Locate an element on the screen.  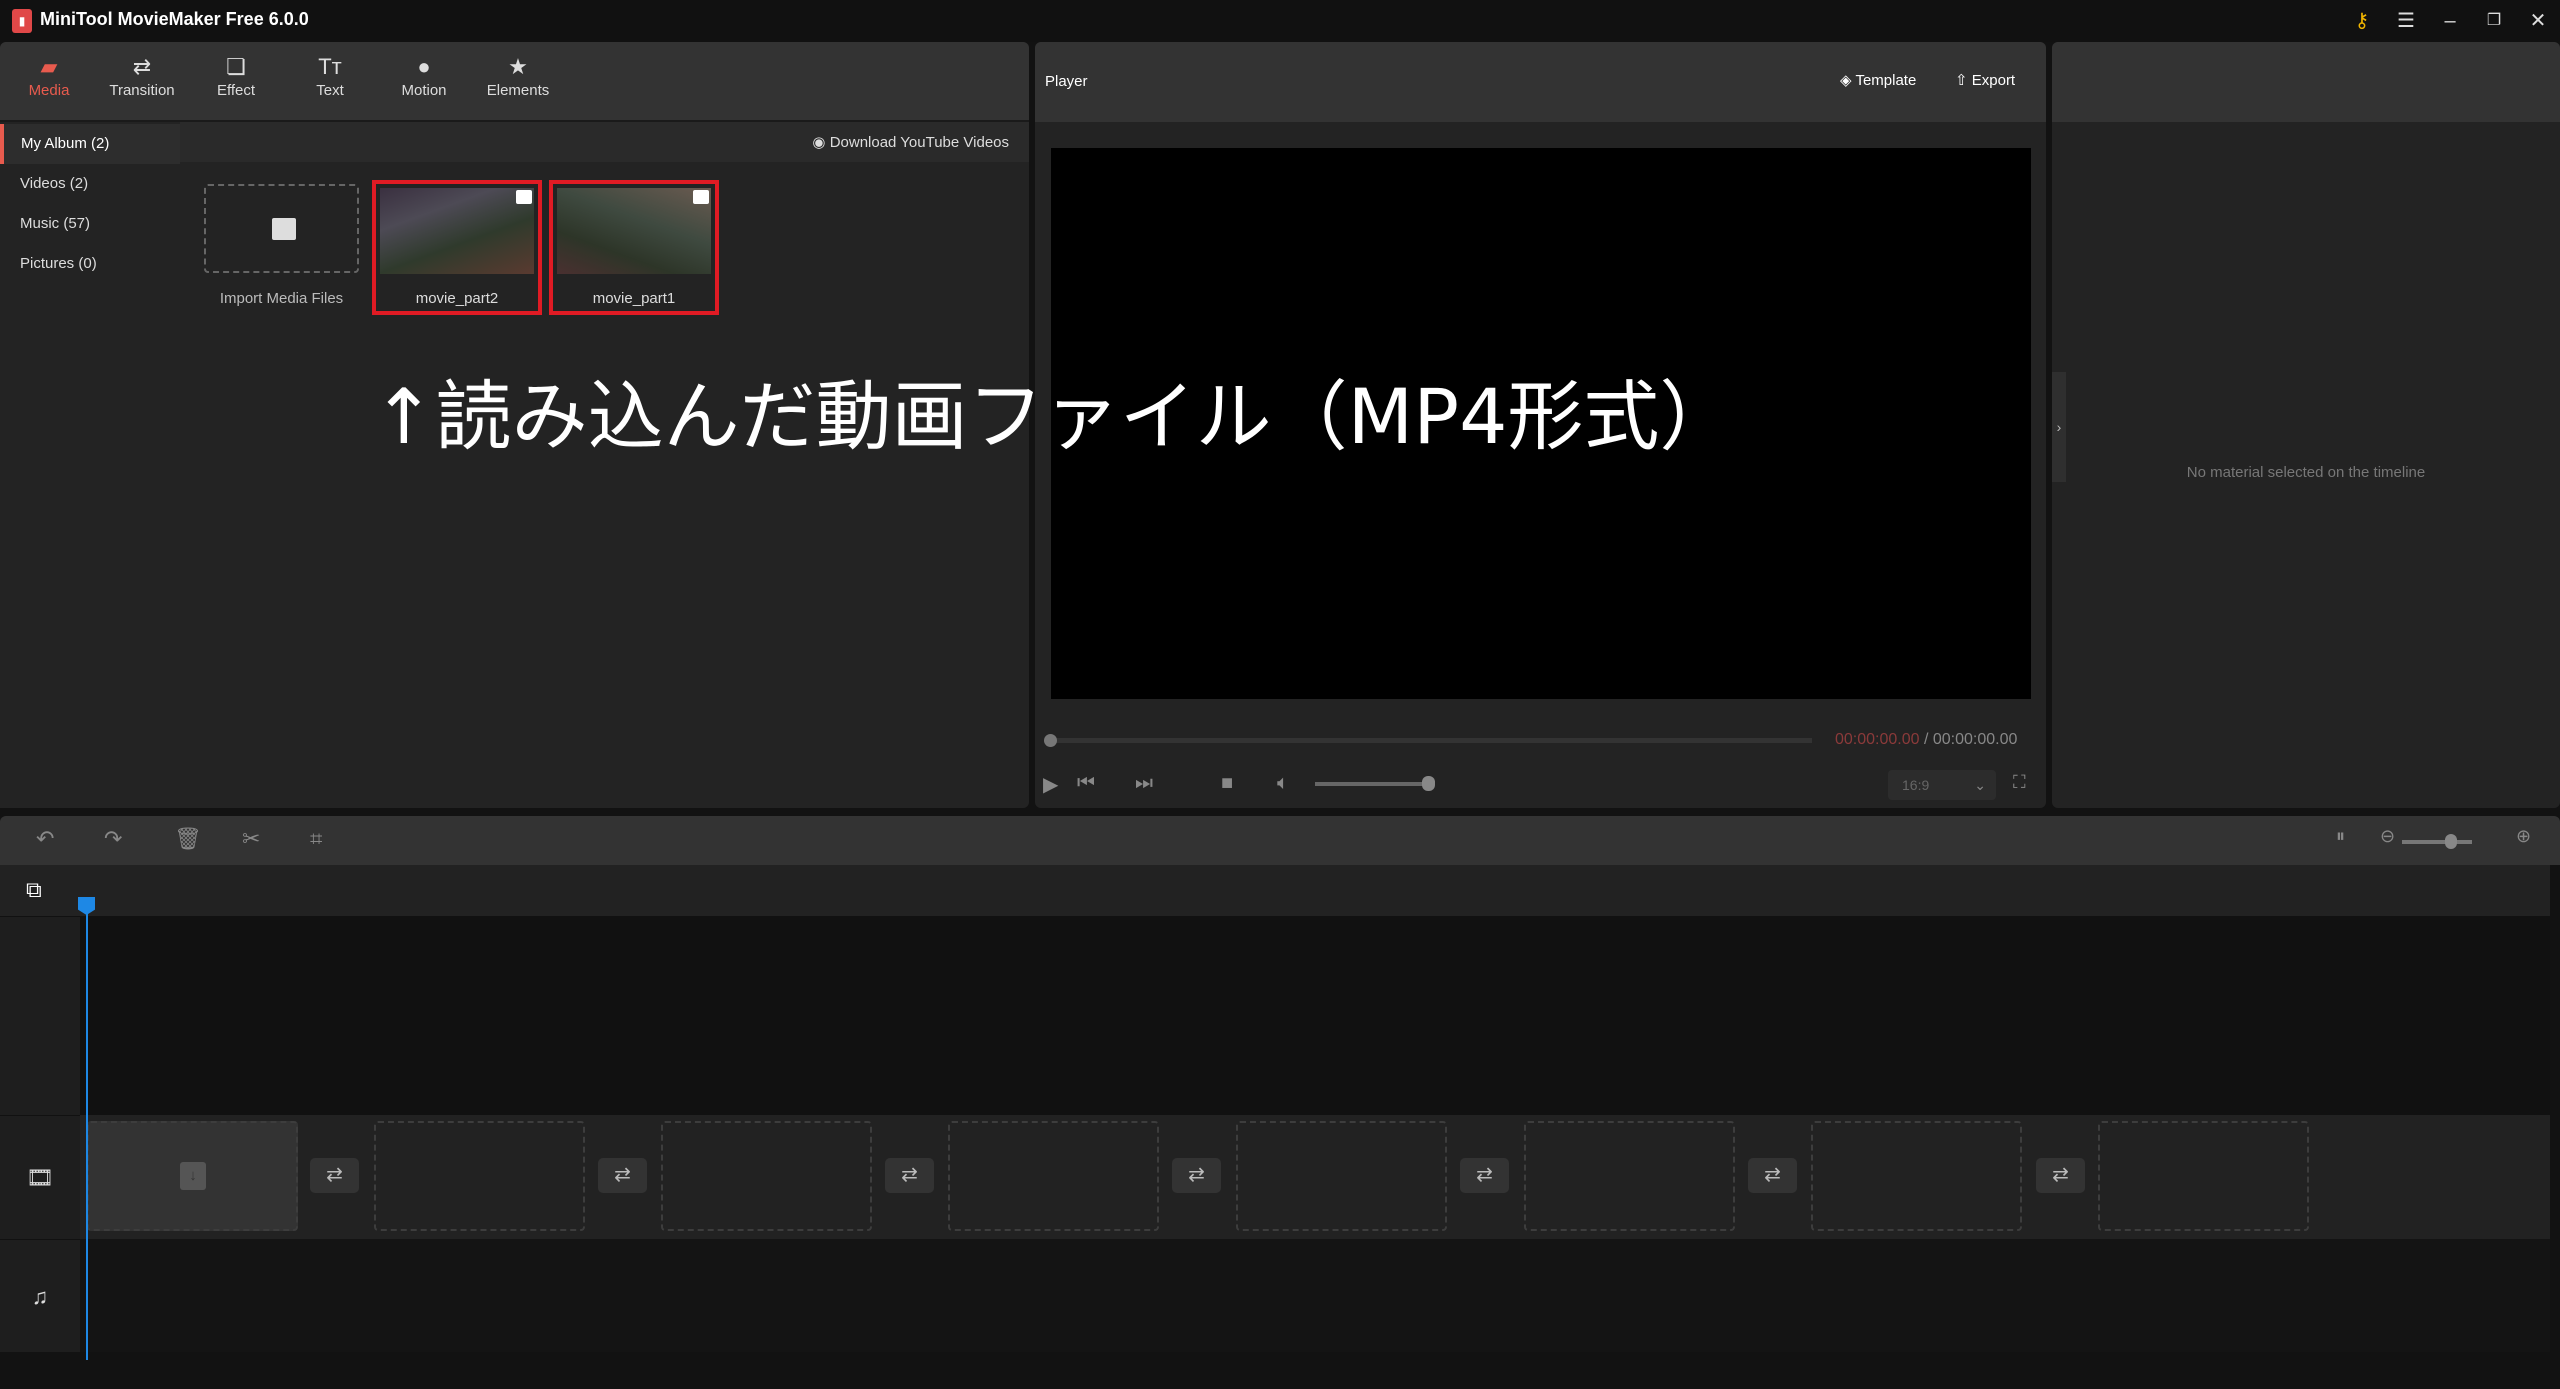
volume-slider is located at coordinates (1370, 784).